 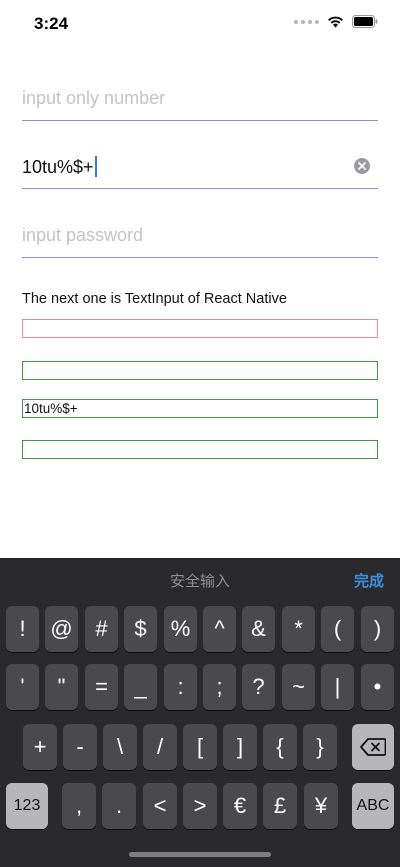 I want to click on key: >, so click(x=200, y=806).